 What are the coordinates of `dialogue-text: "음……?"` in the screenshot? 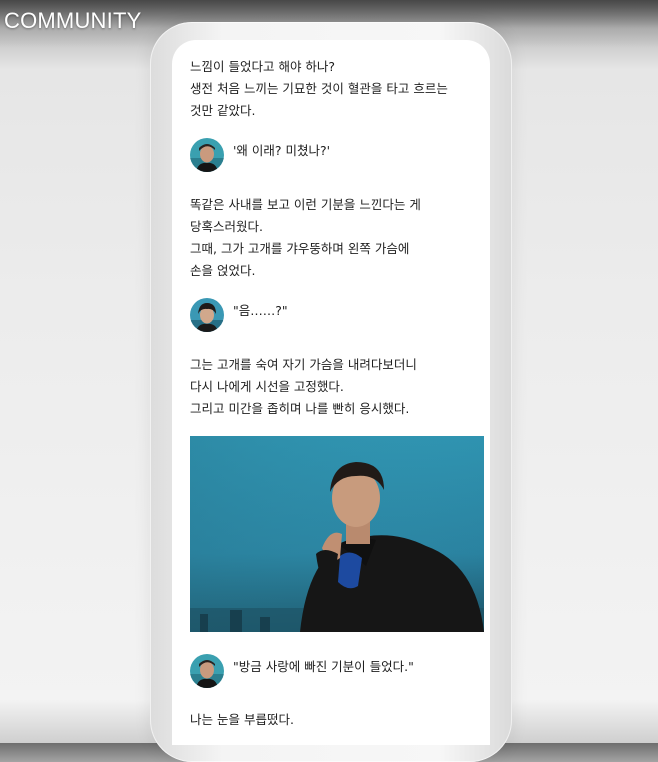 It's located at (260, 310).